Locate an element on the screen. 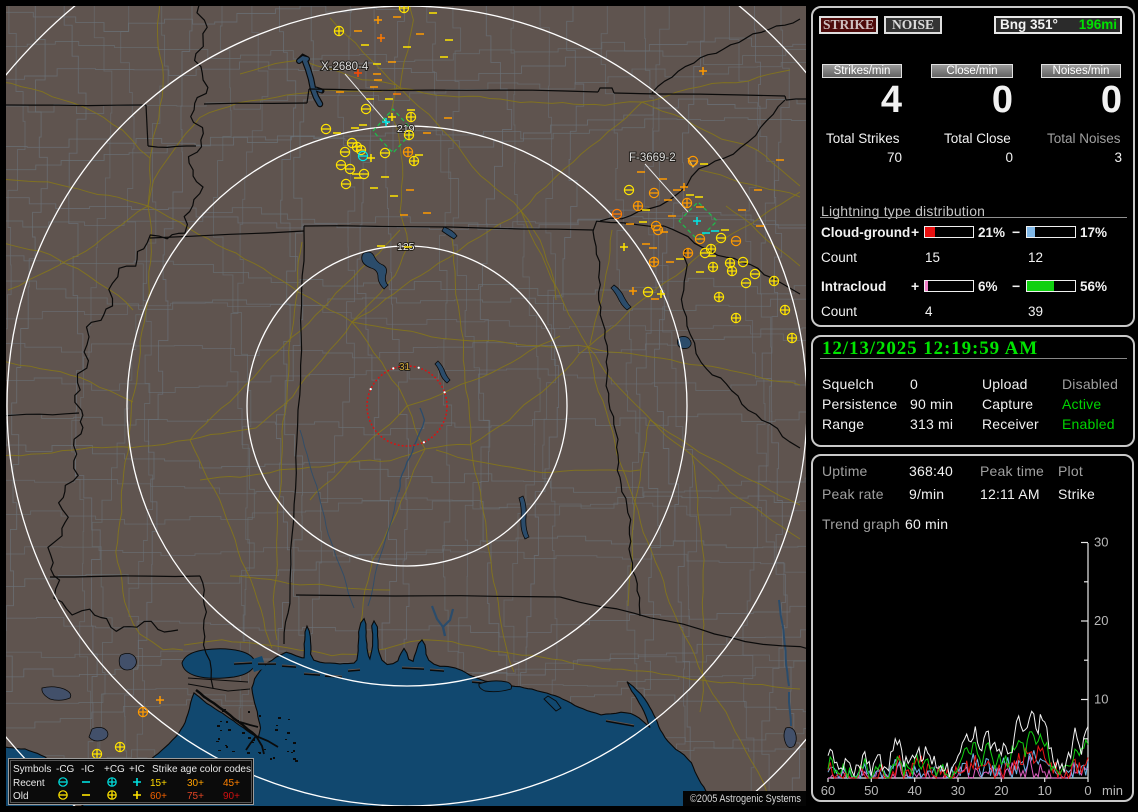 The width and height of the screenshot is (1138, 812). svg-text: 50 is located at coordinates (871, 790).